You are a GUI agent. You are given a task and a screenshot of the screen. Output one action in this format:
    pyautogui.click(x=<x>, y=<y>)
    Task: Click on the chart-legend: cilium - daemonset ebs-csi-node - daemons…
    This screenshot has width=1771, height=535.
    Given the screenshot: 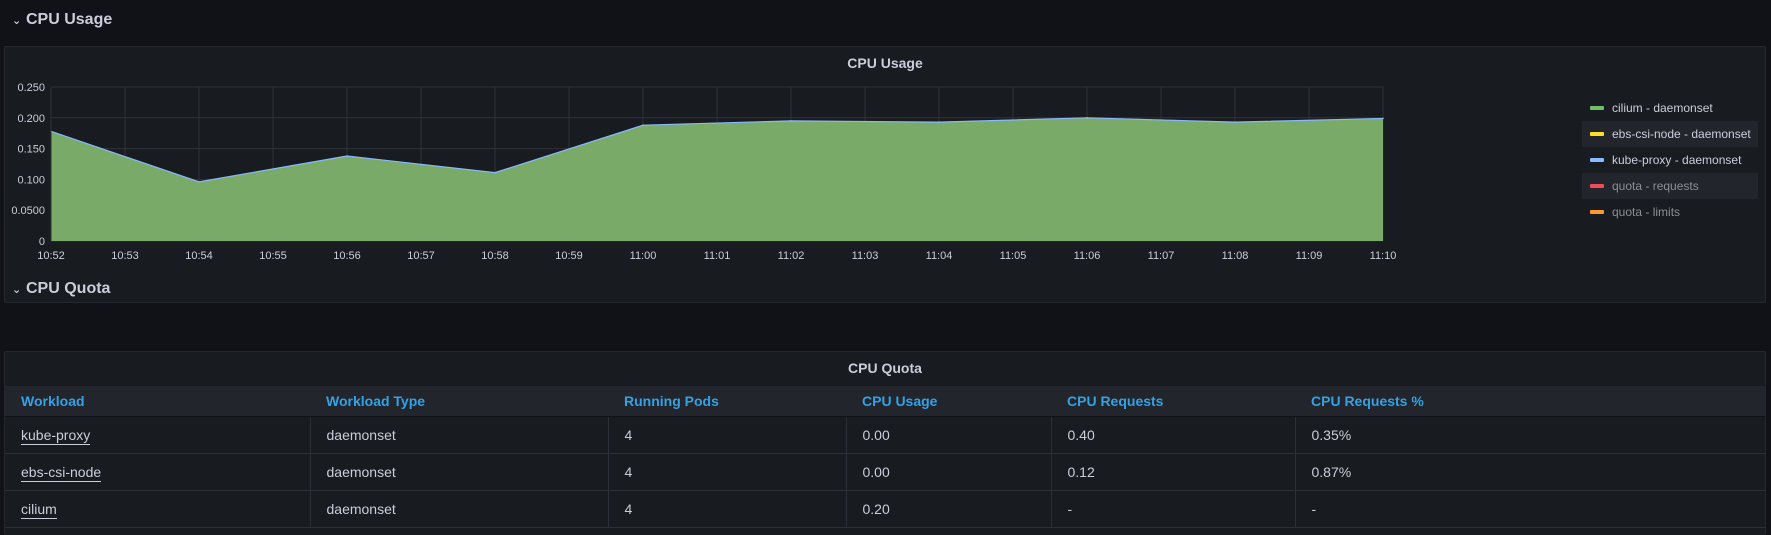 What is the action you would take?
    pyautogui.click(x=1670, y=160)
    